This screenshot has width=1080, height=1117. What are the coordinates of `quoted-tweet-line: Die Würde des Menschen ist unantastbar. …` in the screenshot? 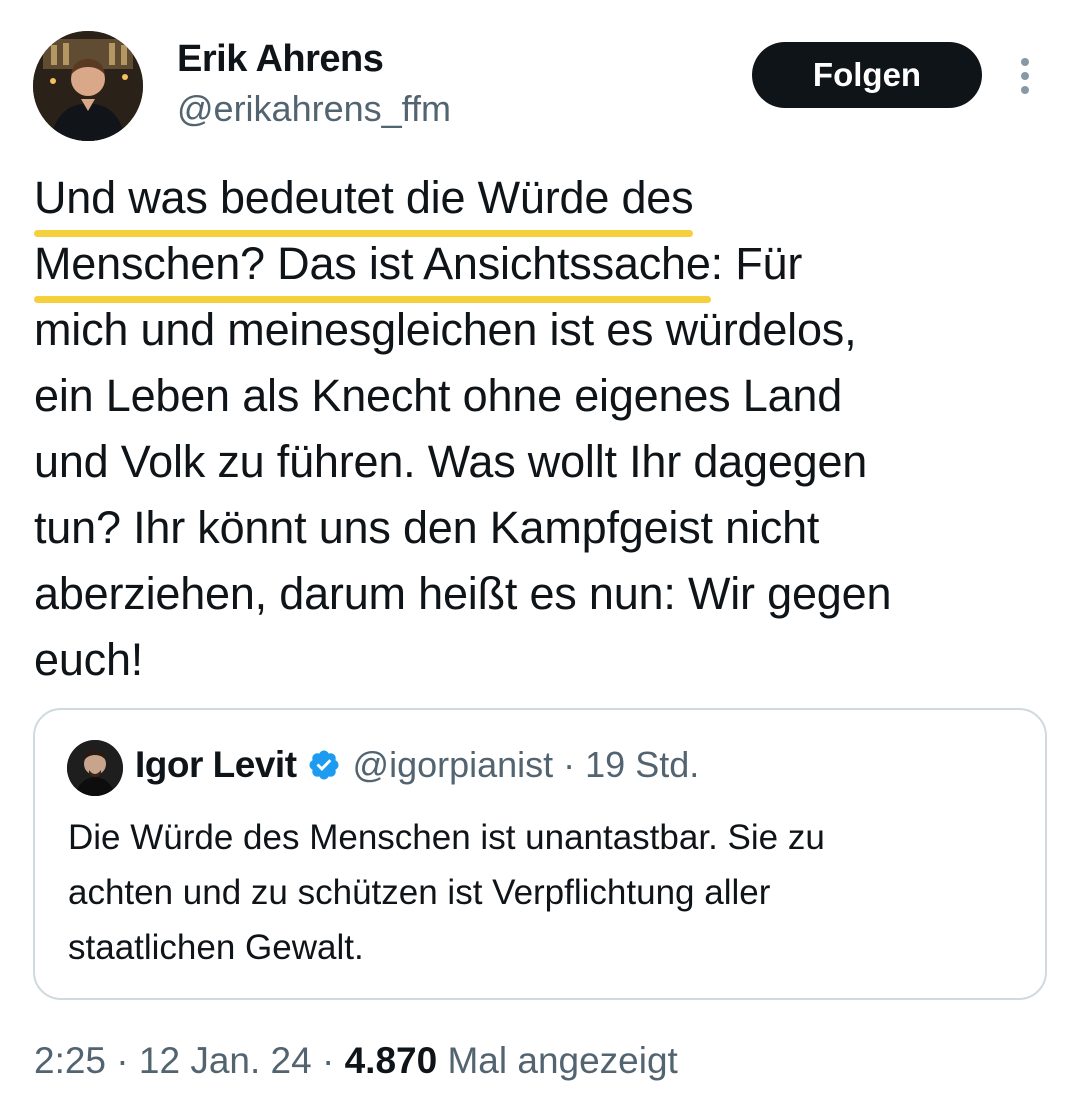 It's located at (446, 837).